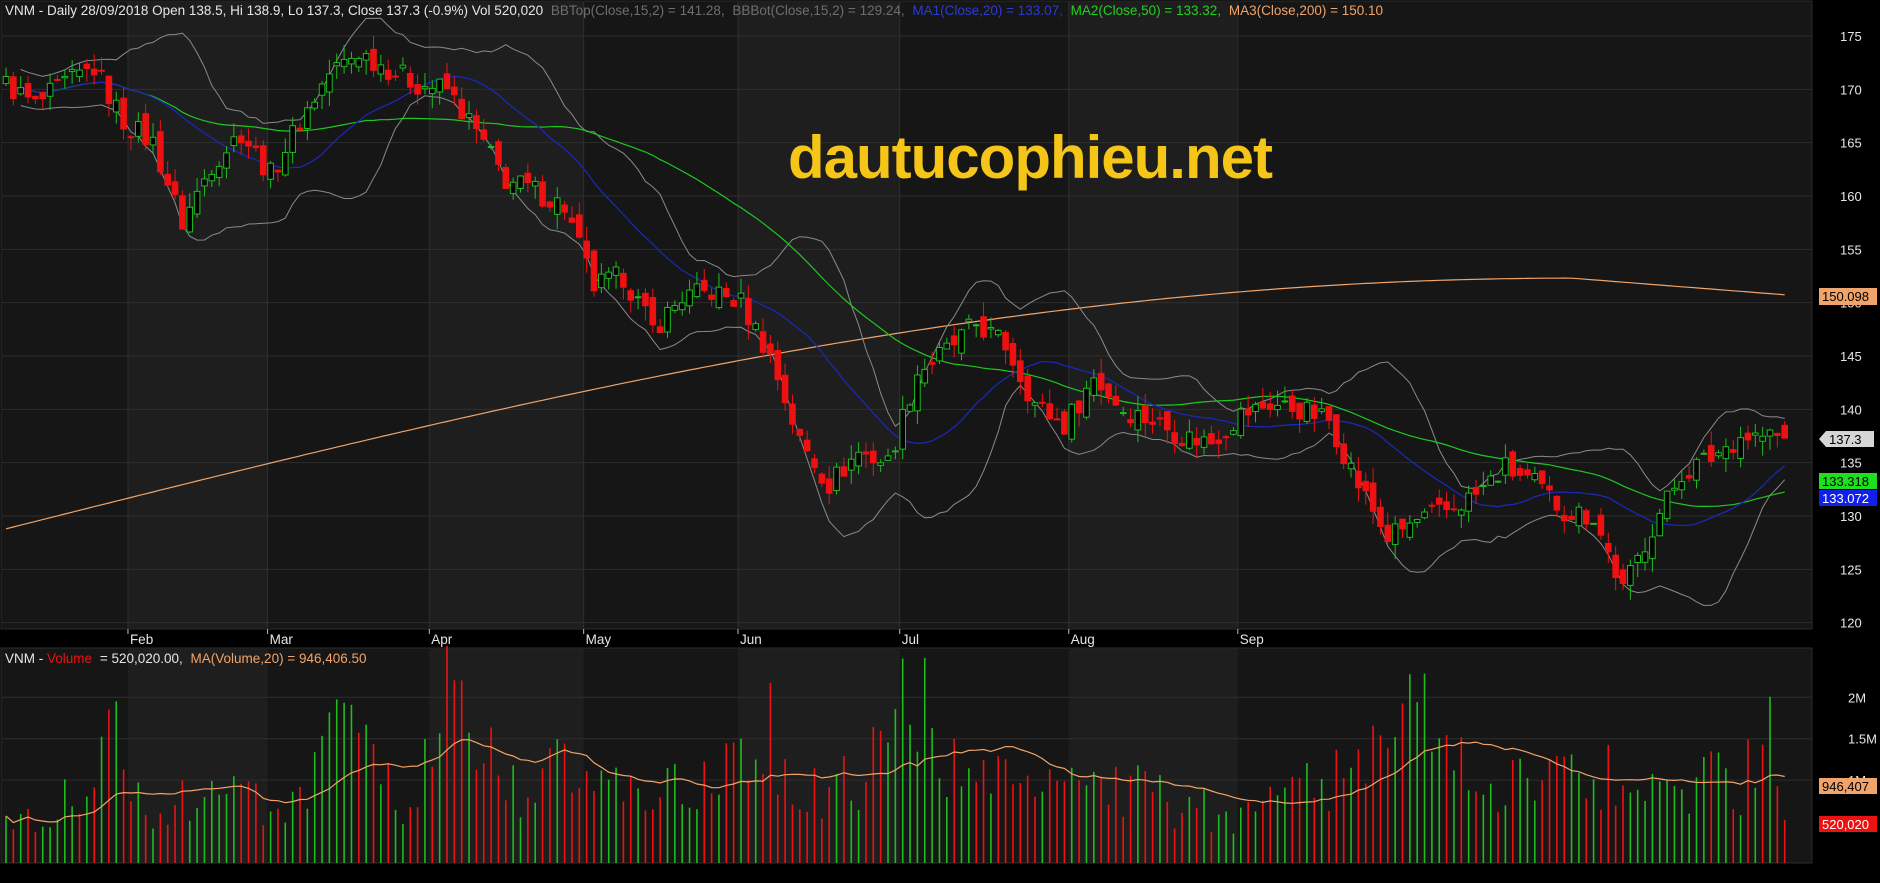 This screenshot has height=883, width=1880. Describe the element at coordinates (1851, 409) in the screenshot. I see `y-tick-label: 140` at that location.